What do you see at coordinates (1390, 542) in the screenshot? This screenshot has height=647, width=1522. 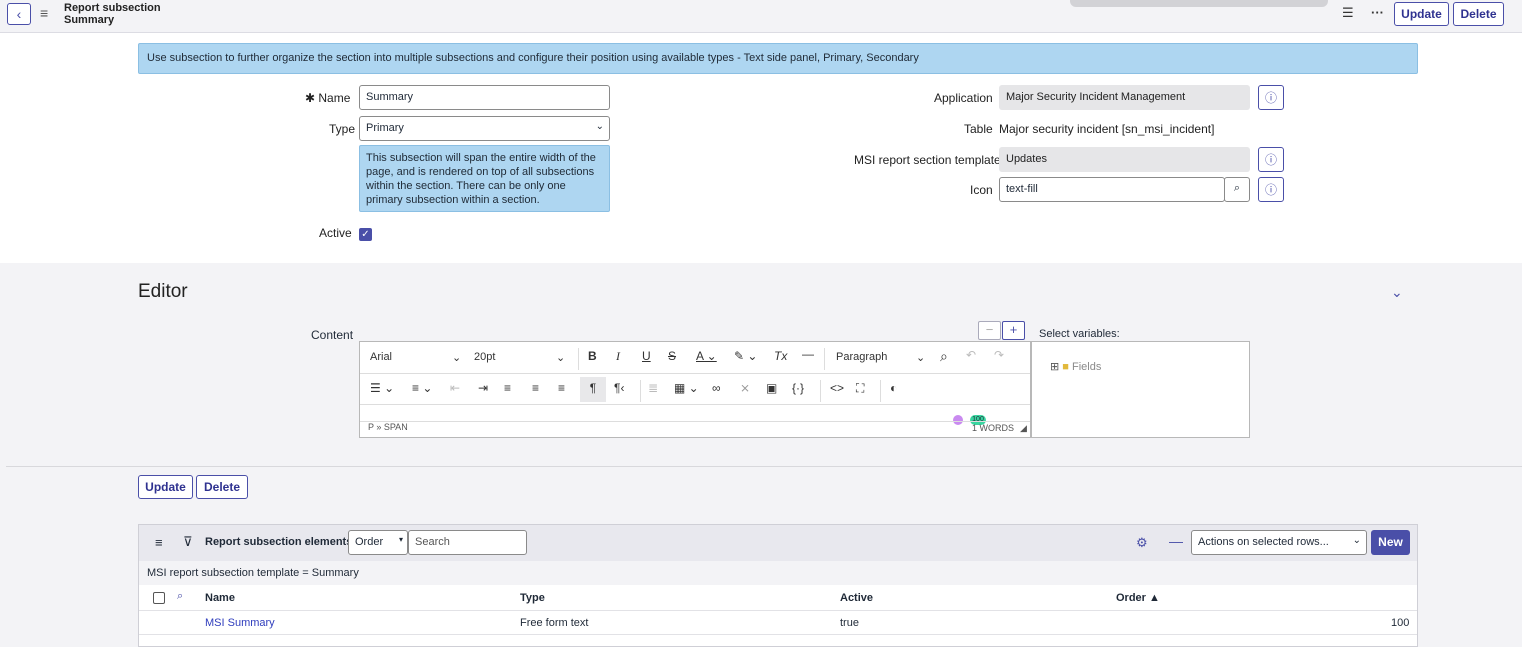 I see `new-button: New` at bounding box center [1390, 542].